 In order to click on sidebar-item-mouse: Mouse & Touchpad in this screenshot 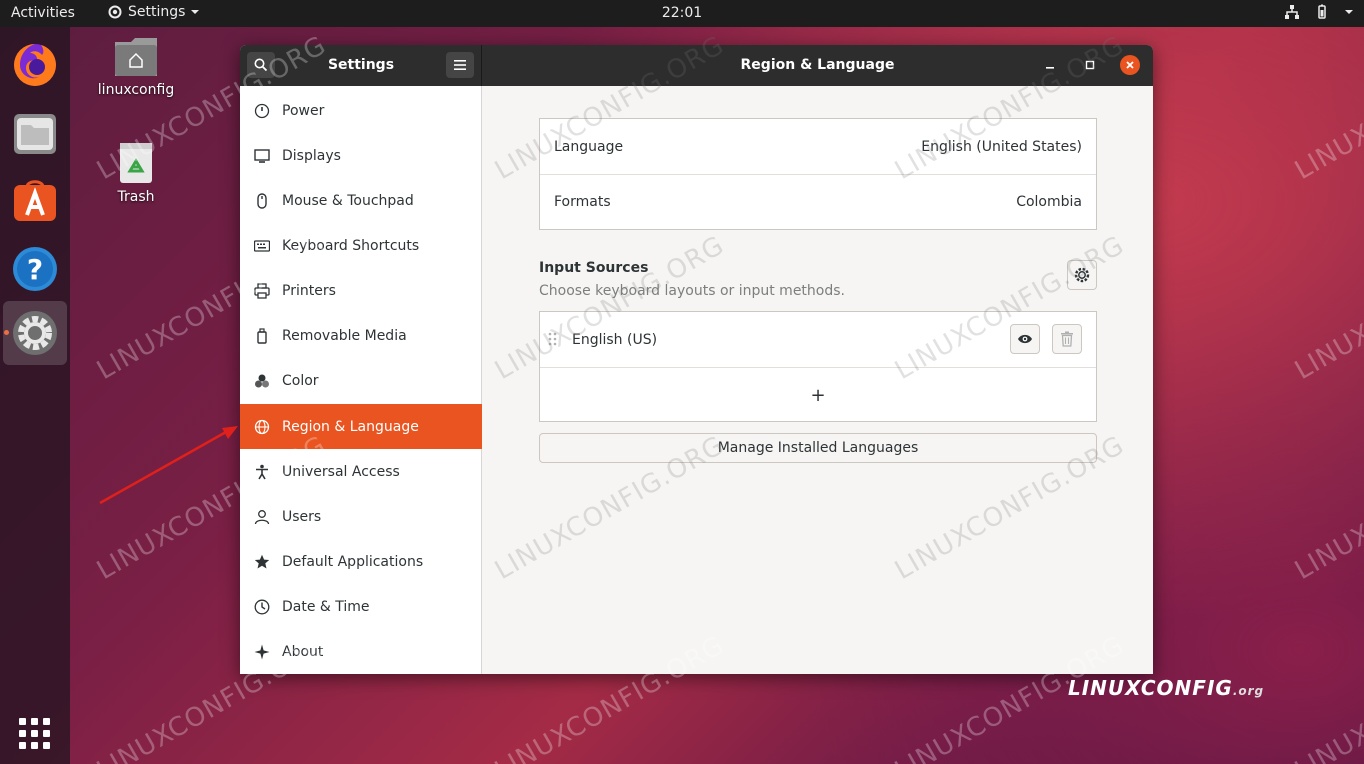, I will do `click(361, 200)`.